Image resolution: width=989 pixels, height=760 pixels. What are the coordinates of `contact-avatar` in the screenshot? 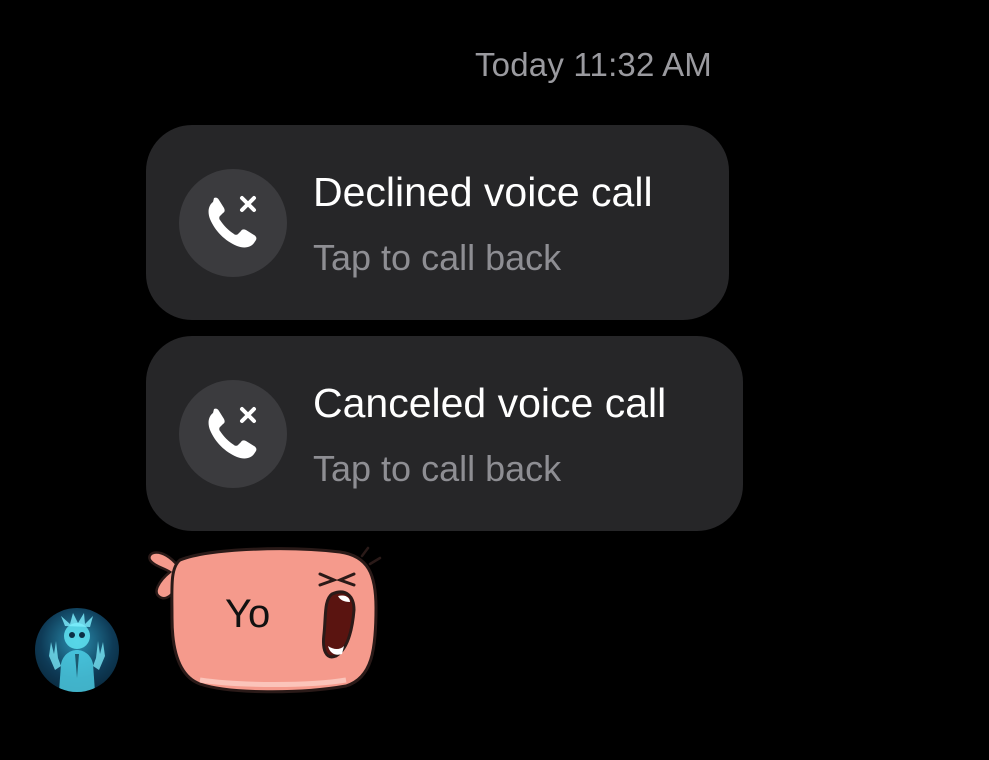 It's located at (77, 650).